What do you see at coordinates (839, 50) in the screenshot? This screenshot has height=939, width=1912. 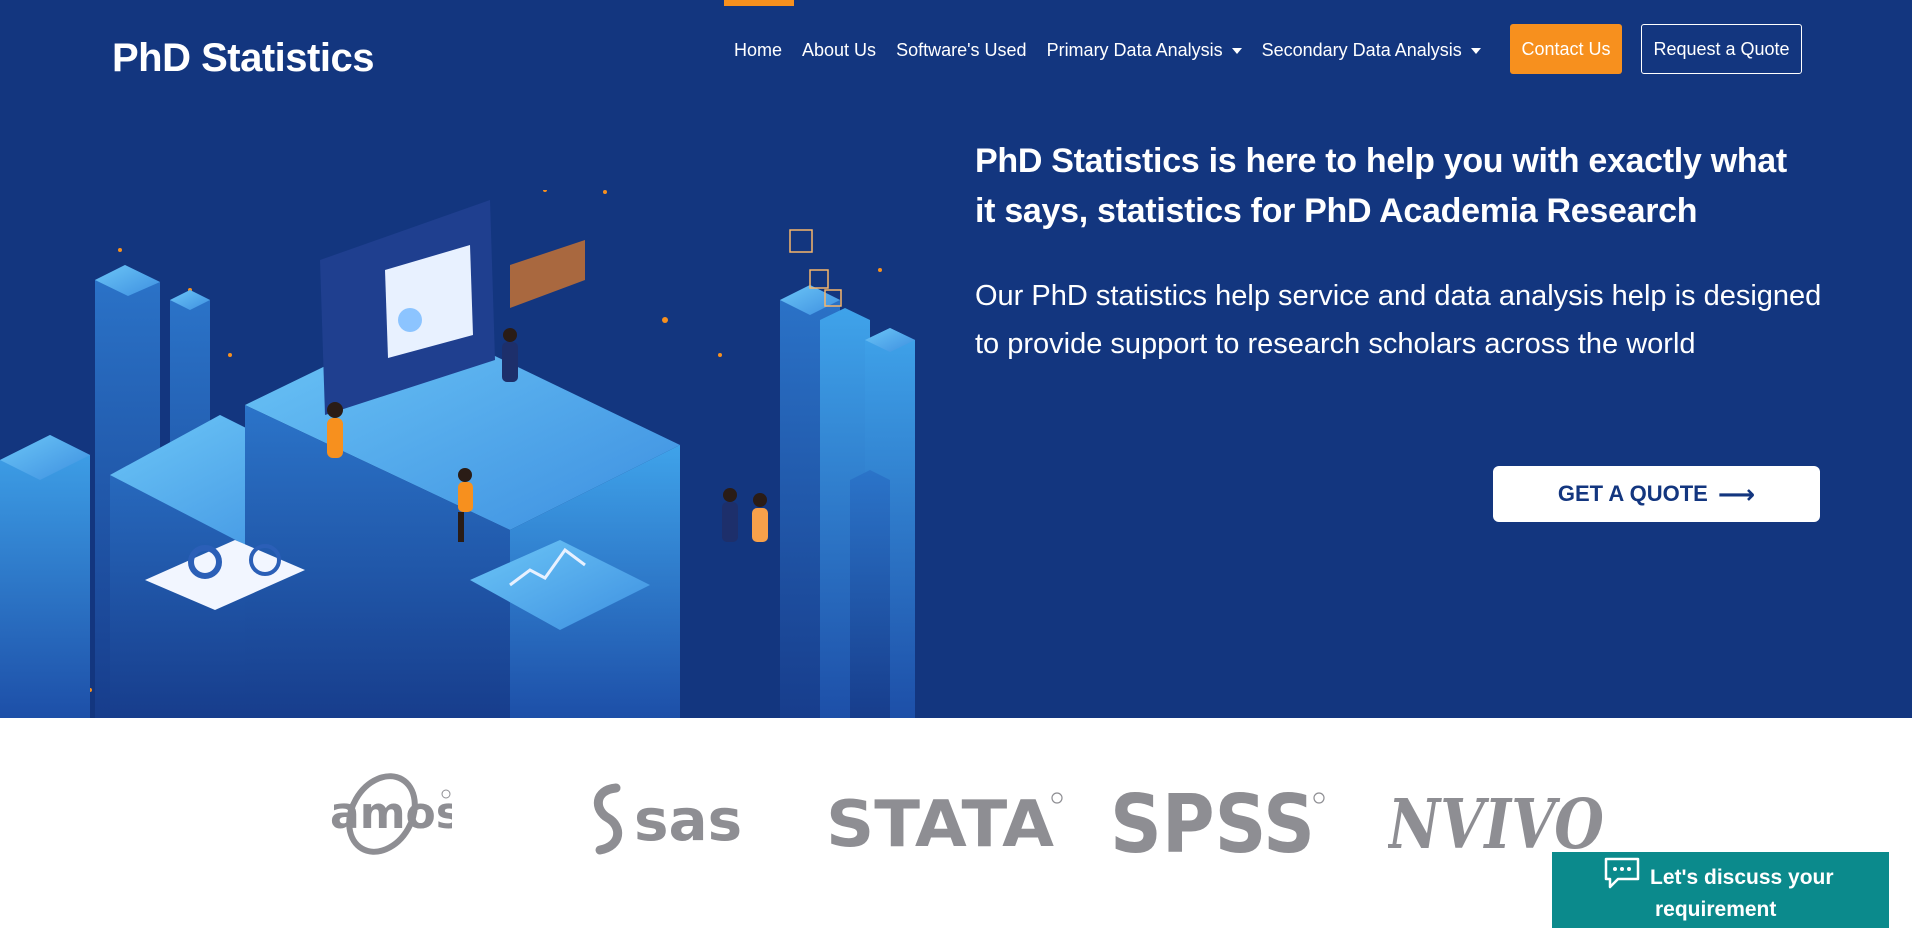 I see `nav-item-about-us: About Us` at bounding box center [839, 50].